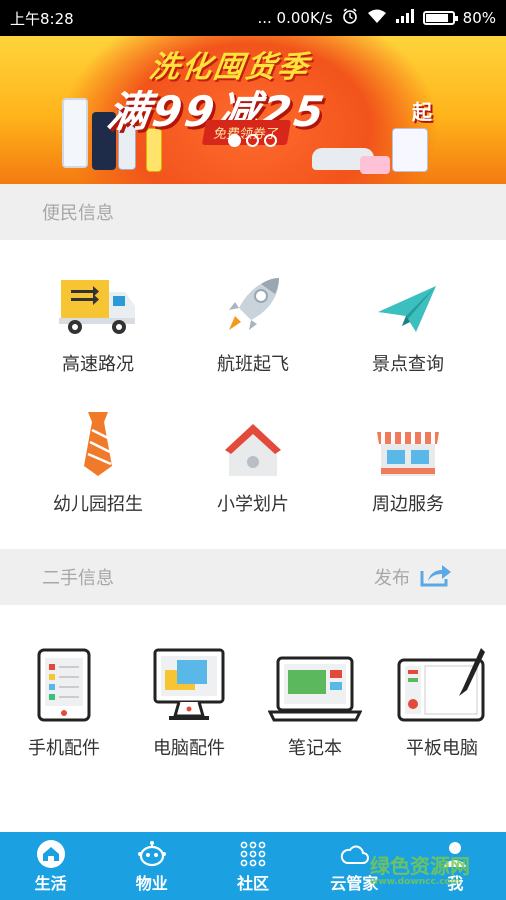 The height and width of the screenshot is (900, 506). Describe the element at coordinates (415, 882) in the screenshot. I see `watermark-url: www.downcc.com` at that location.